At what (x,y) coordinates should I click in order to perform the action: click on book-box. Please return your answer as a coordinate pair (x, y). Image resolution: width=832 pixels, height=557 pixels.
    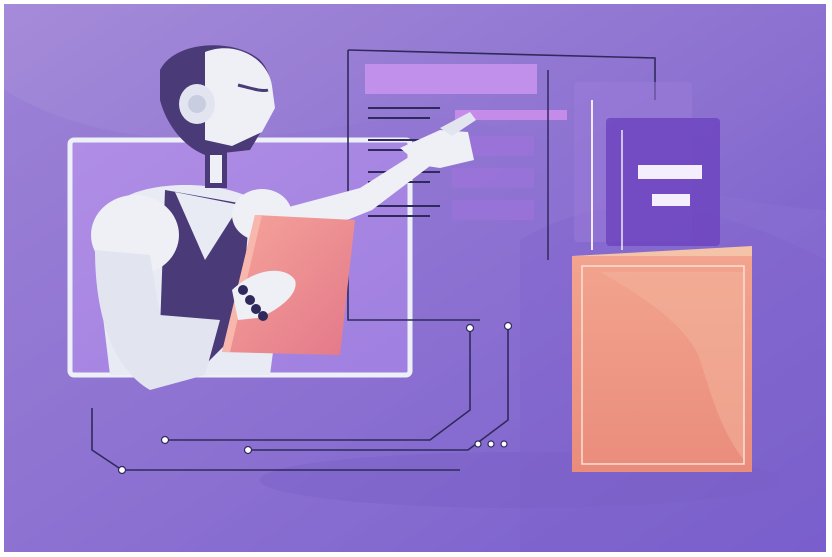
    Looking at the image, I should click on (662, 359).